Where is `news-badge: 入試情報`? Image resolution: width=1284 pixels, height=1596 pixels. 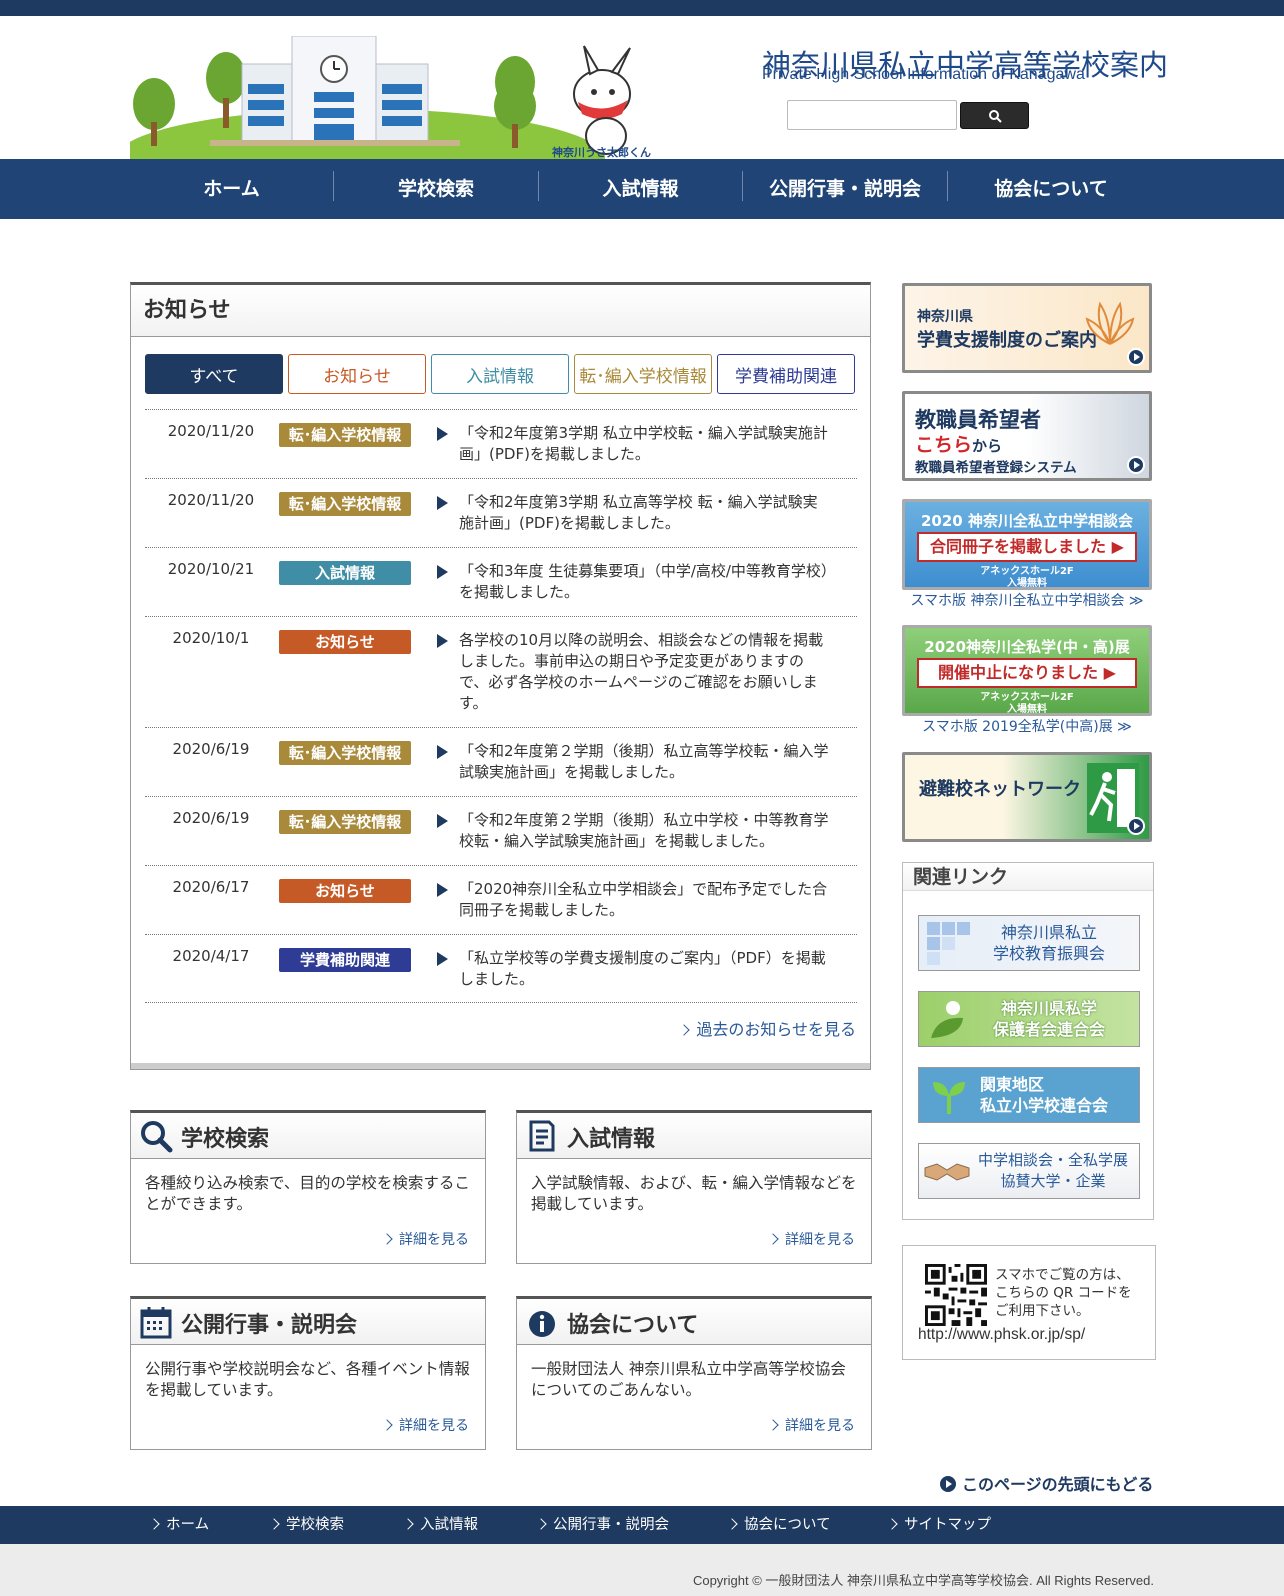
news-badge: 入試情報 is located at coordinates (345, 573).